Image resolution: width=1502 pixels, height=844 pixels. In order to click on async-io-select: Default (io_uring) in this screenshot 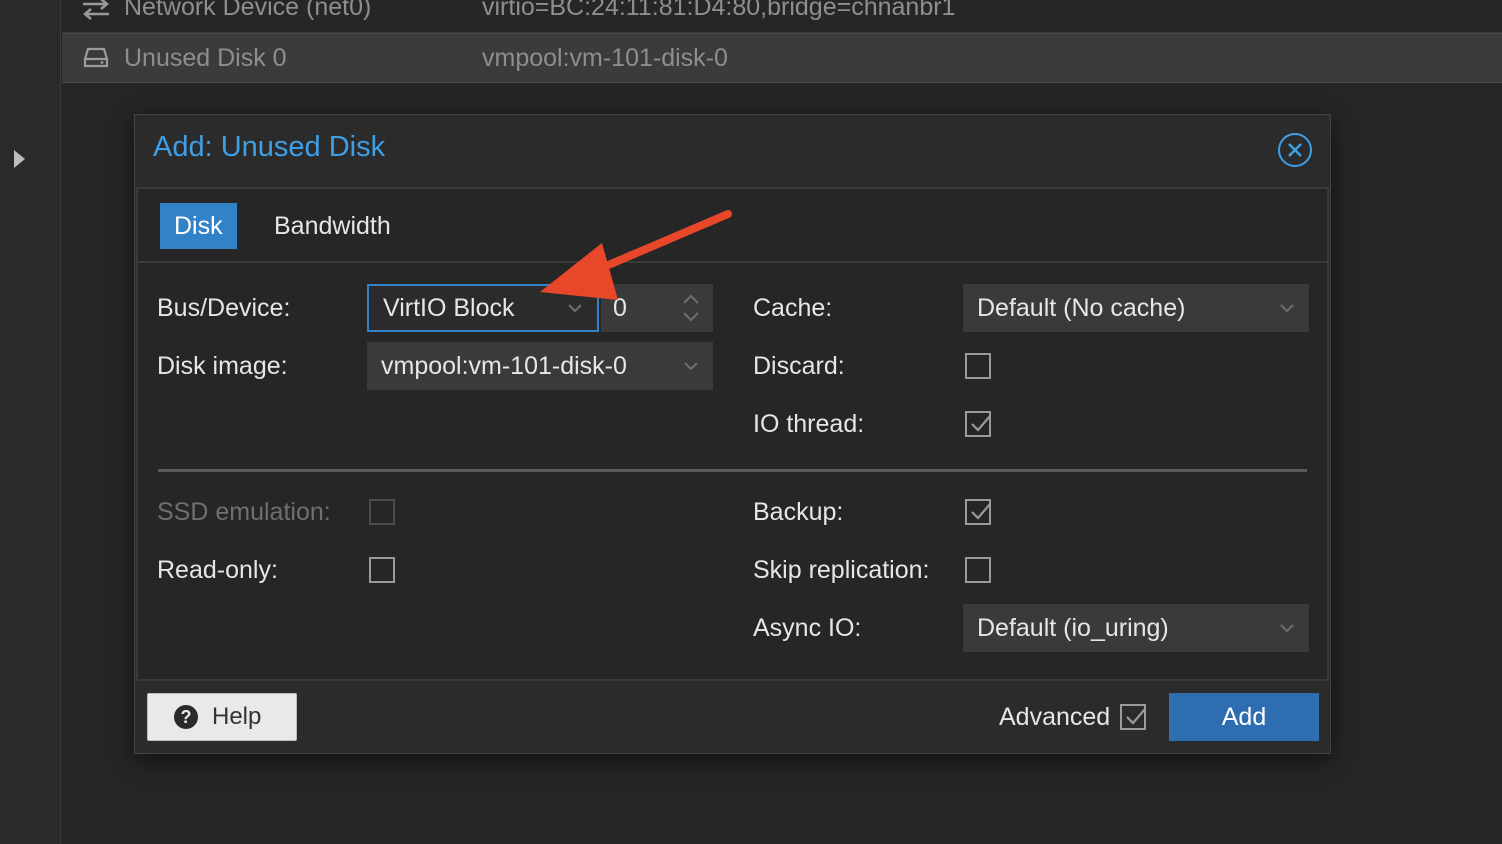, I will do `click(1136, 628)`.